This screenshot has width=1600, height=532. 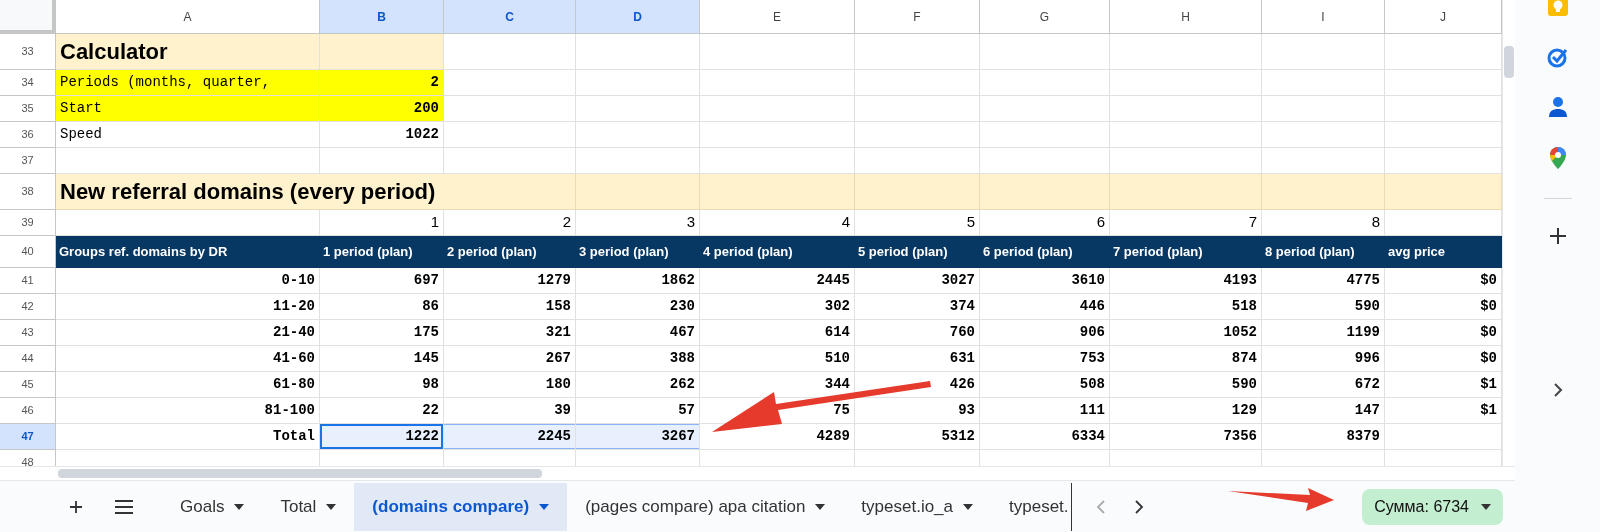 I want to click on row-header: 34, so click(x=28, y=83).